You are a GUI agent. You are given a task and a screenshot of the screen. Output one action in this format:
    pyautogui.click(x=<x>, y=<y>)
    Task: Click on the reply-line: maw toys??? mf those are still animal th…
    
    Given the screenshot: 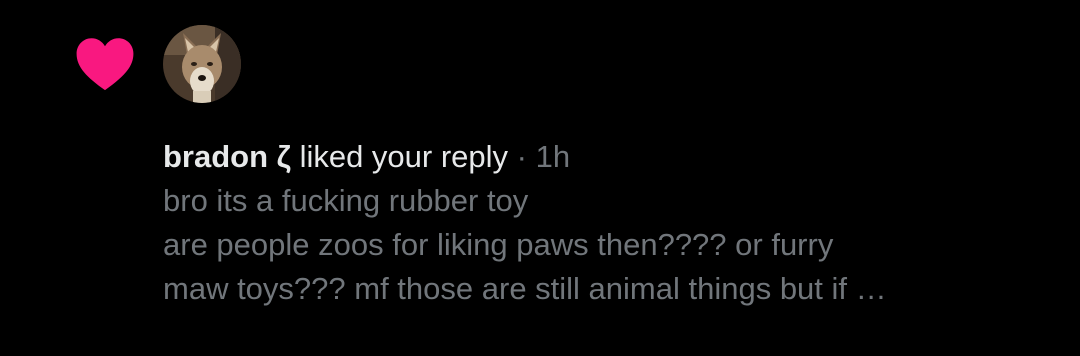 What is the action you would take?
    pyautogui.click(x=525, y=288)
    